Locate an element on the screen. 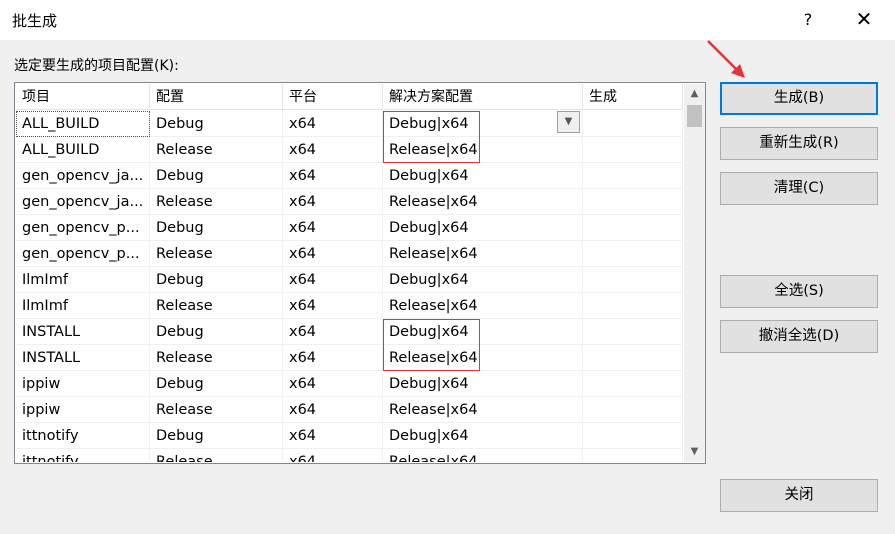  close-button: 关闭 is located at coordinates (799, 495).